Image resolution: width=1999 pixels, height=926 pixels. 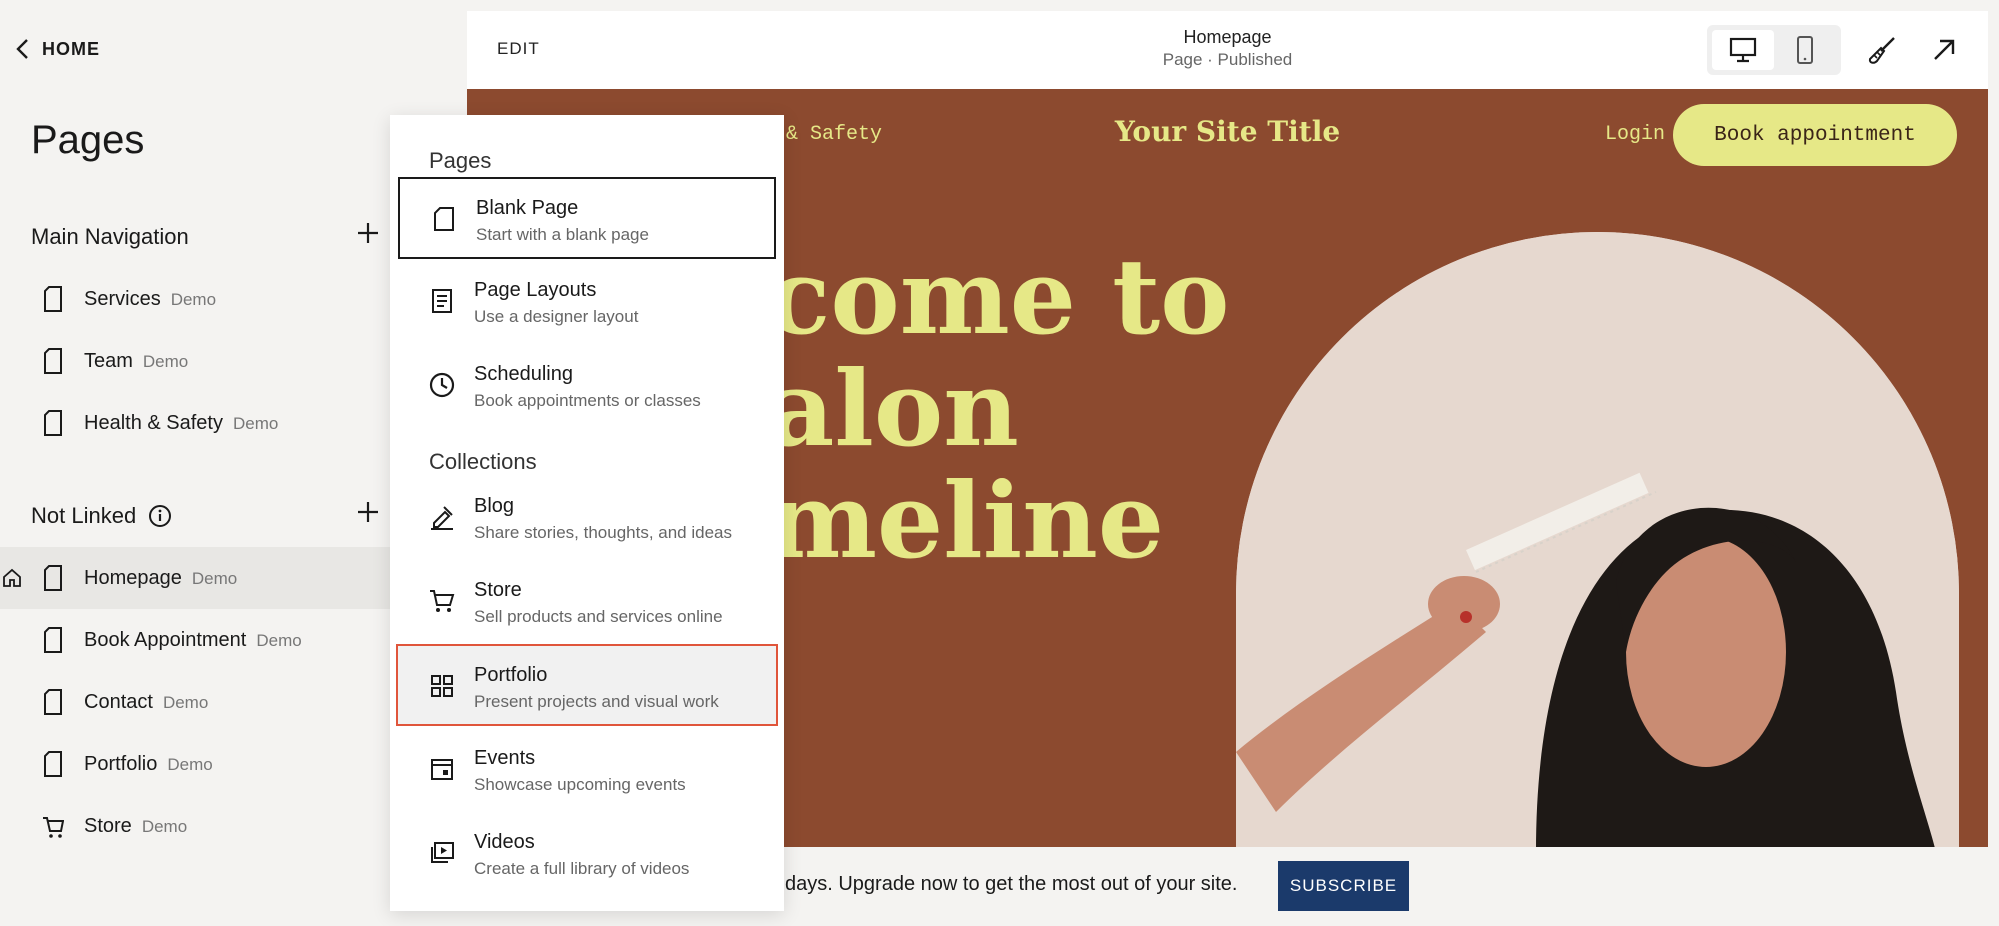 What do you see at coordinates (460, 160) in the screenshot?
I see `menu-section-pages: Pages` at bounding box center [460, 160].